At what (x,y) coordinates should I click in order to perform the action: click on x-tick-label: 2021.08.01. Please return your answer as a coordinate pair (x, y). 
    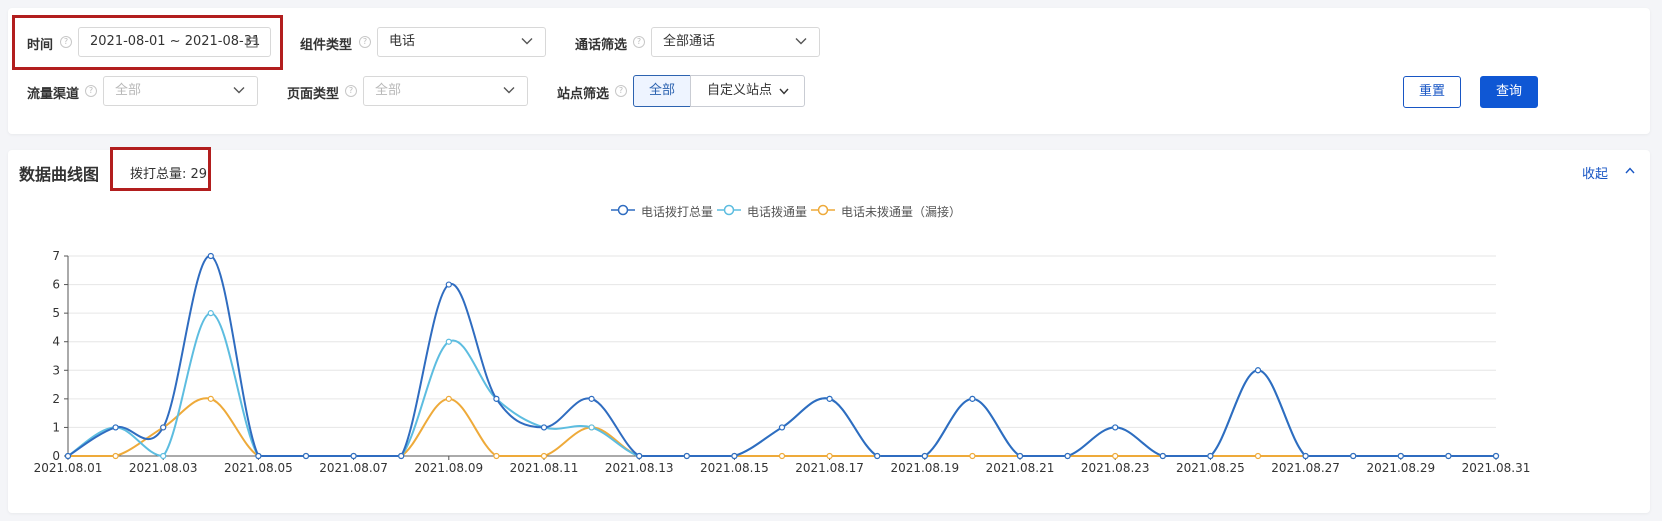
    Looking at the image, I should click on (68, 468).